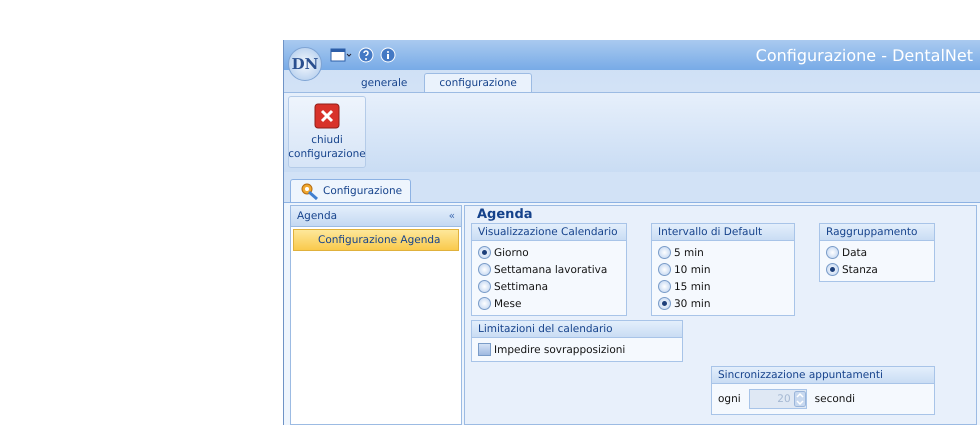 The height and width of the screenshot is (425, 980). Describe the element at coordinates (549, 286) in the screenshot. I see `radio-option: Settimana` at that location.